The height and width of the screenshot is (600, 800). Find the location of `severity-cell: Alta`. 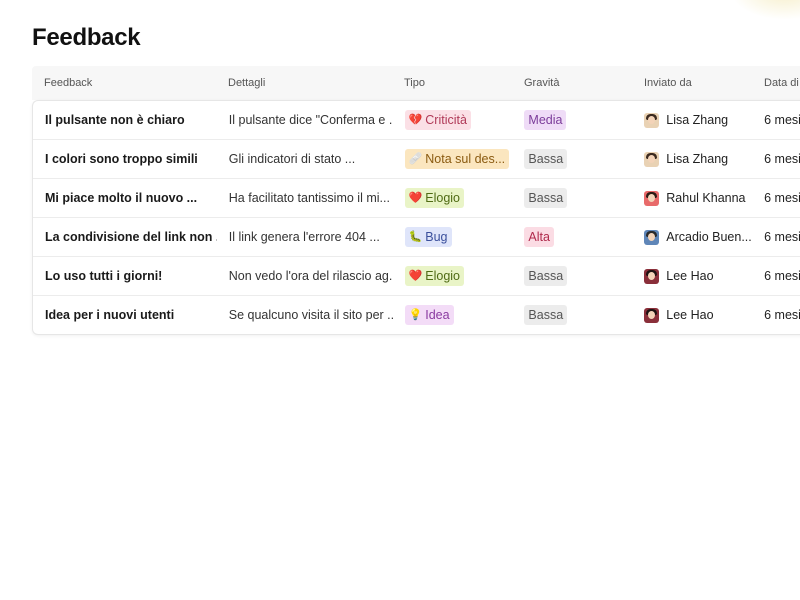

severity-cell: Alta is located at coordinates (572, 237).